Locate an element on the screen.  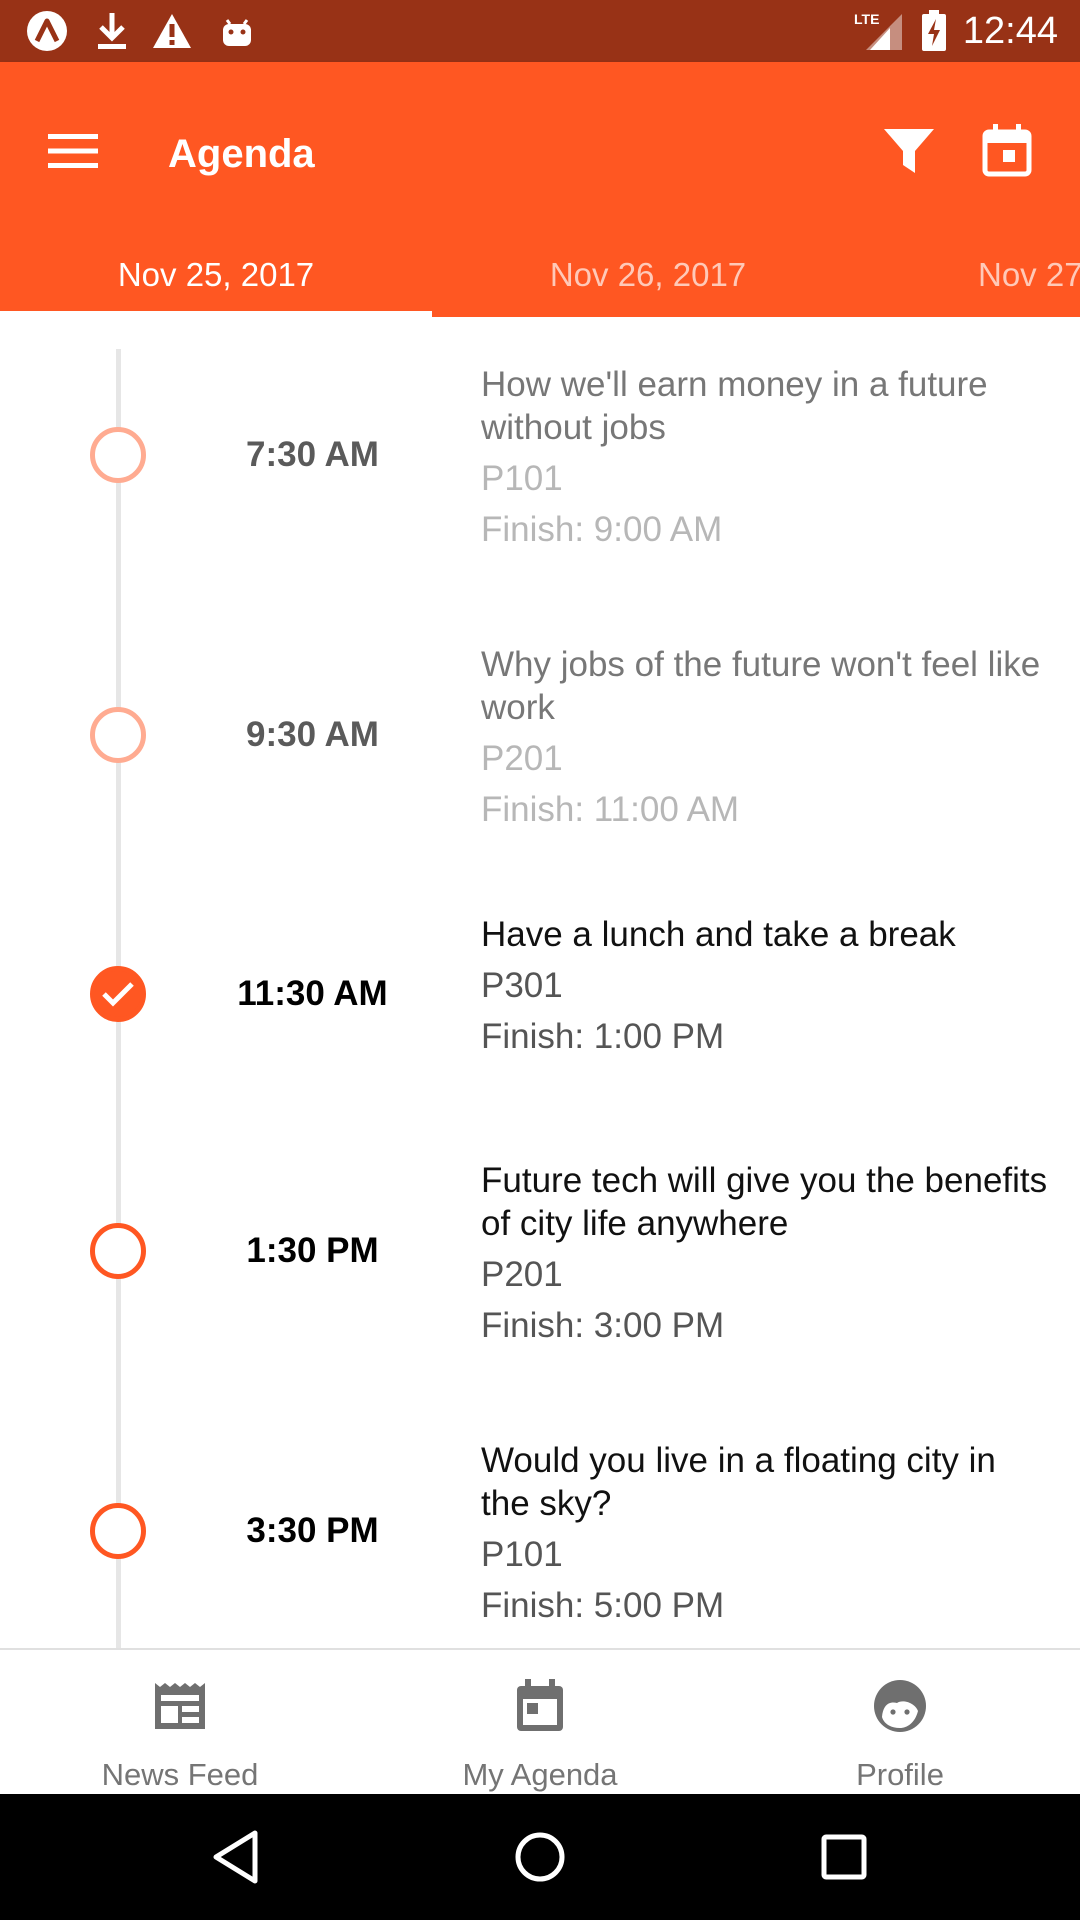
check-circle-icon is located at coordinates (118, 994).